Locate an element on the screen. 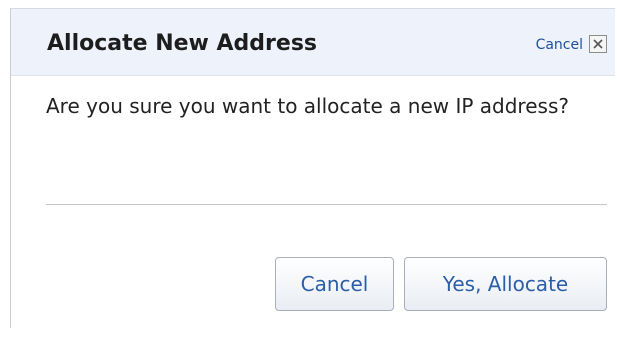 The height and width of the screenshot is (339, 617). dialog-title: Allocate New Address is located at coordinates (182, 43).